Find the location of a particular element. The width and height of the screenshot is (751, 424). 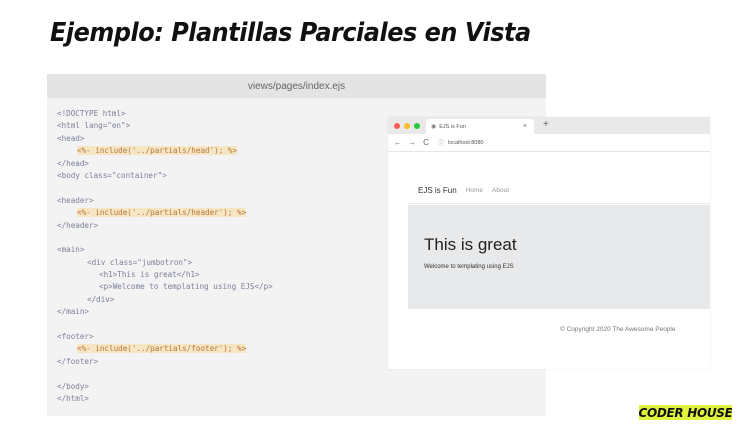

maximize-window-button is located at coordinates (417, 125).